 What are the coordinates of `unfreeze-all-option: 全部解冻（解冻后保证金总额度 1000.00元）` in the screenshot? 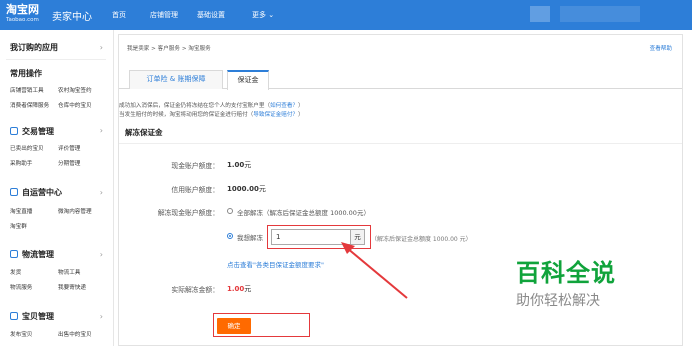 It's located at (303, 212).